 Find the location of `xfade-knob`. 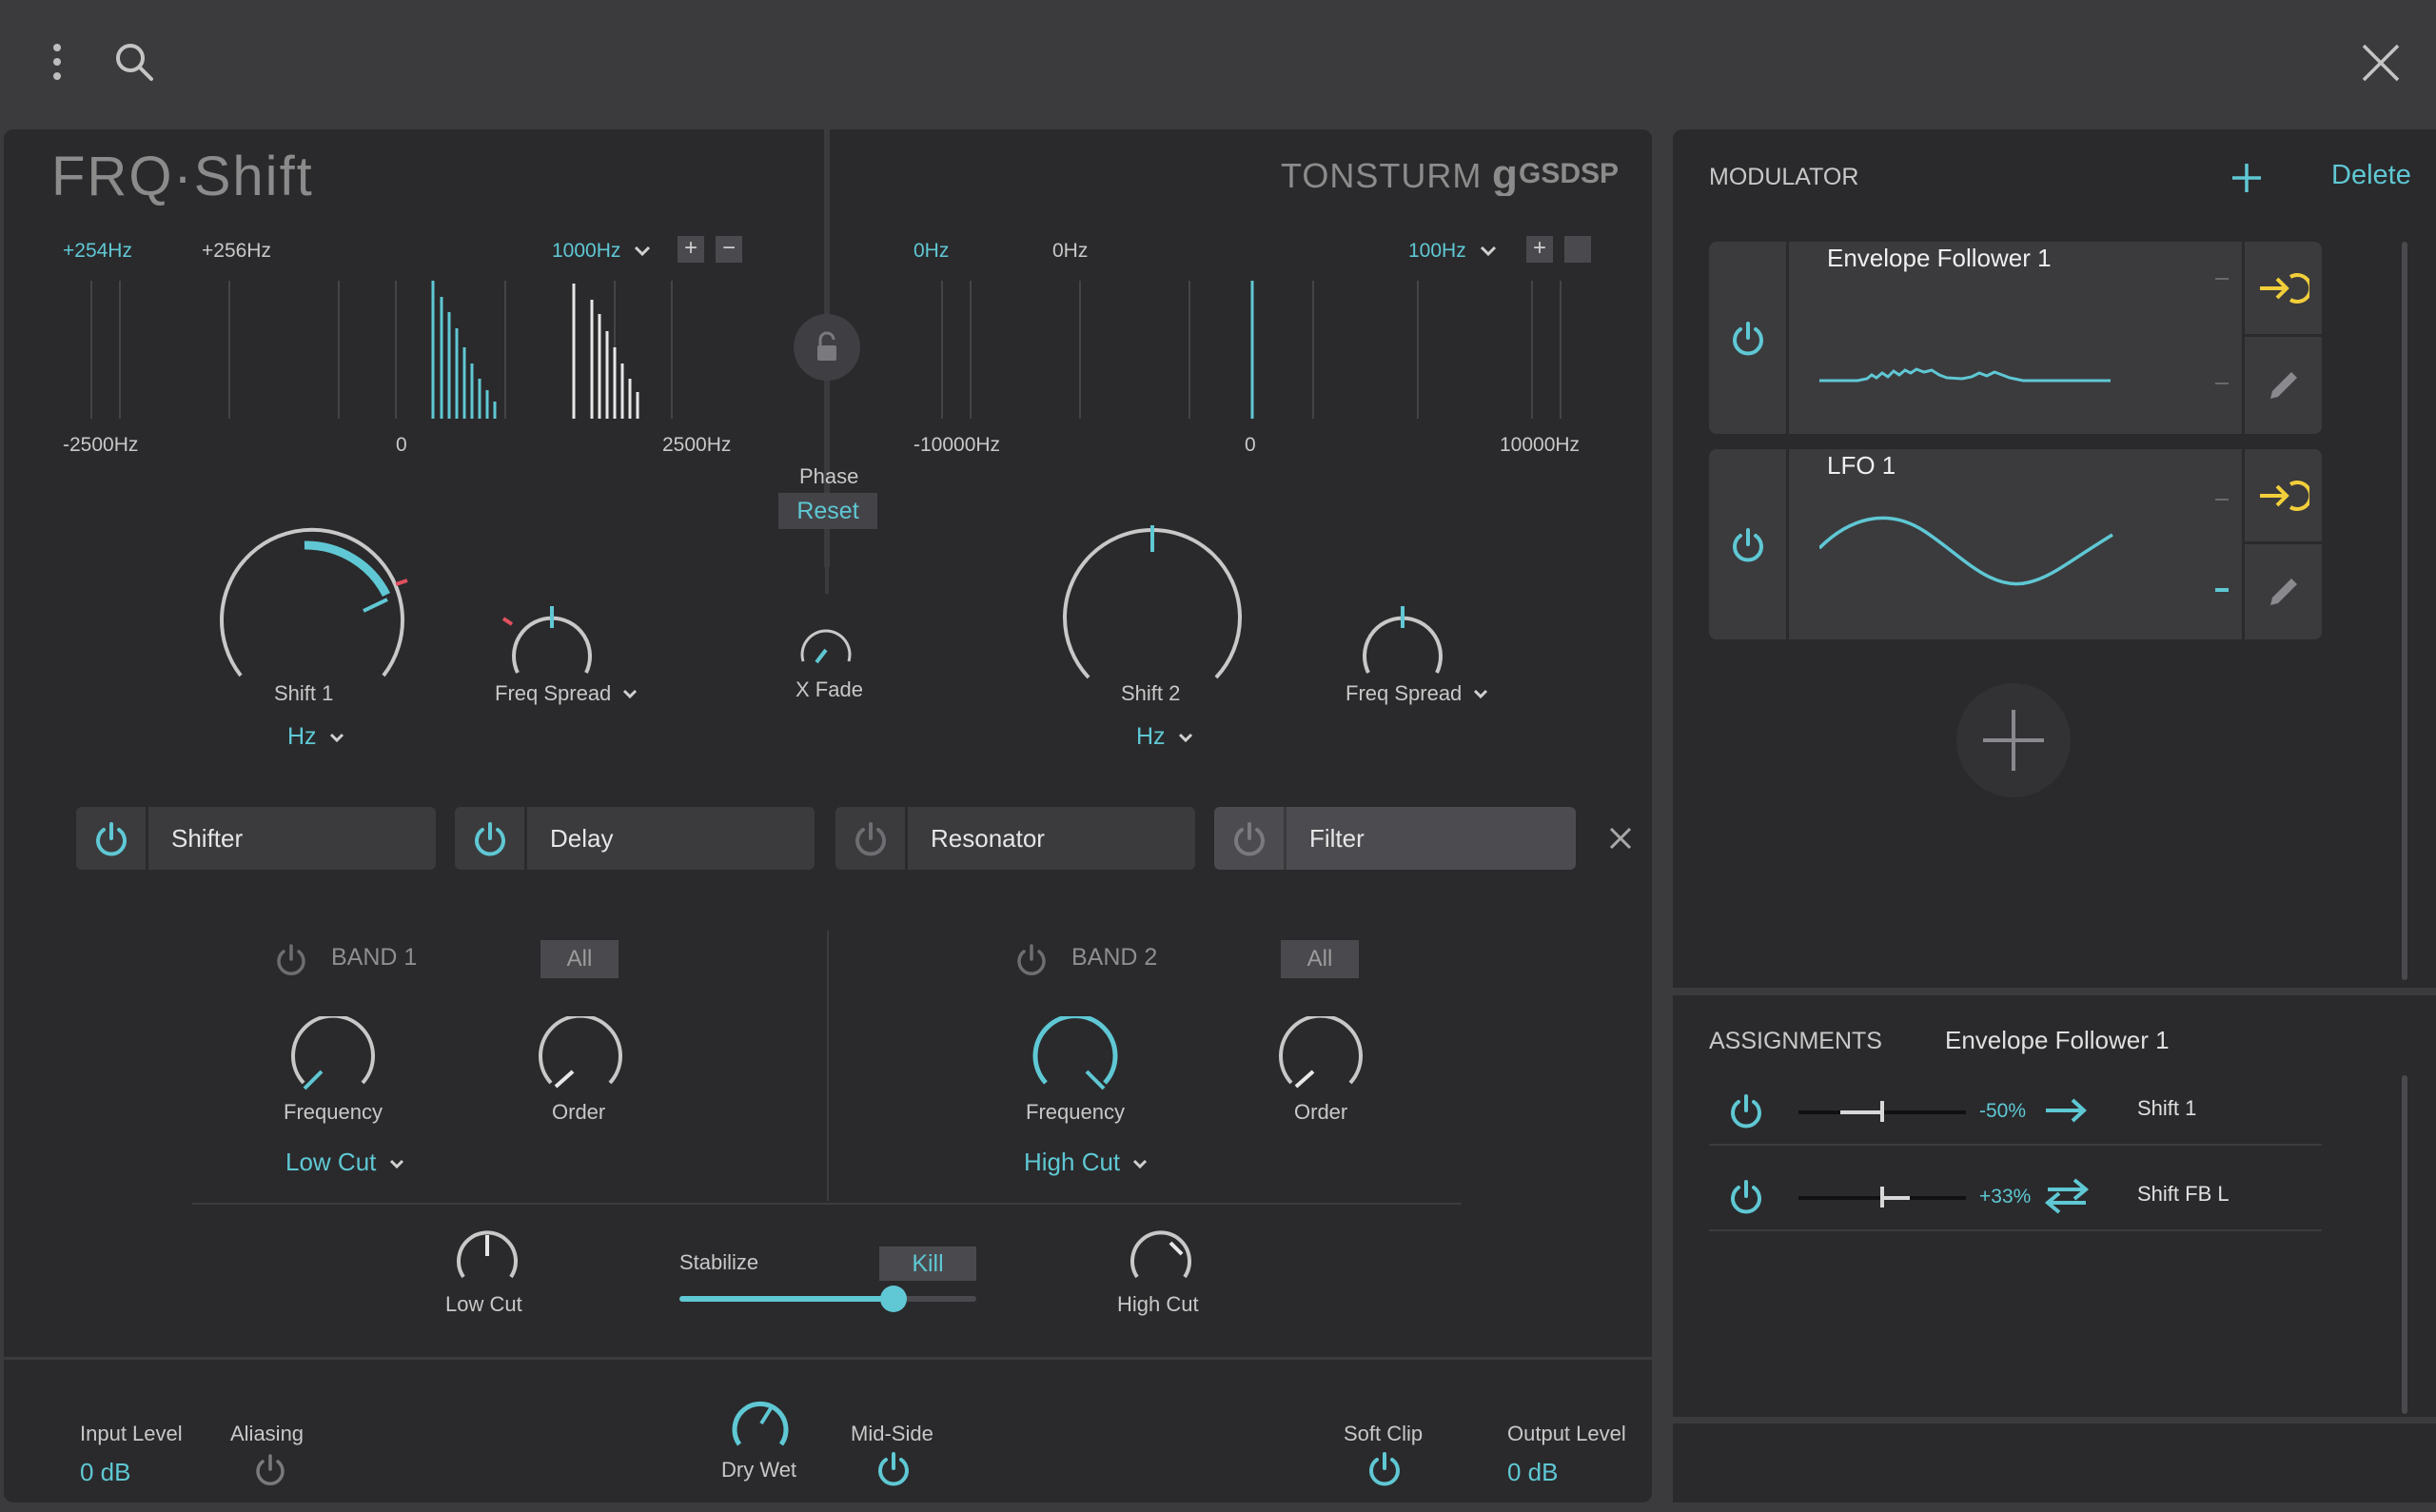

xfade-knob is located at coordinates (827, 647).